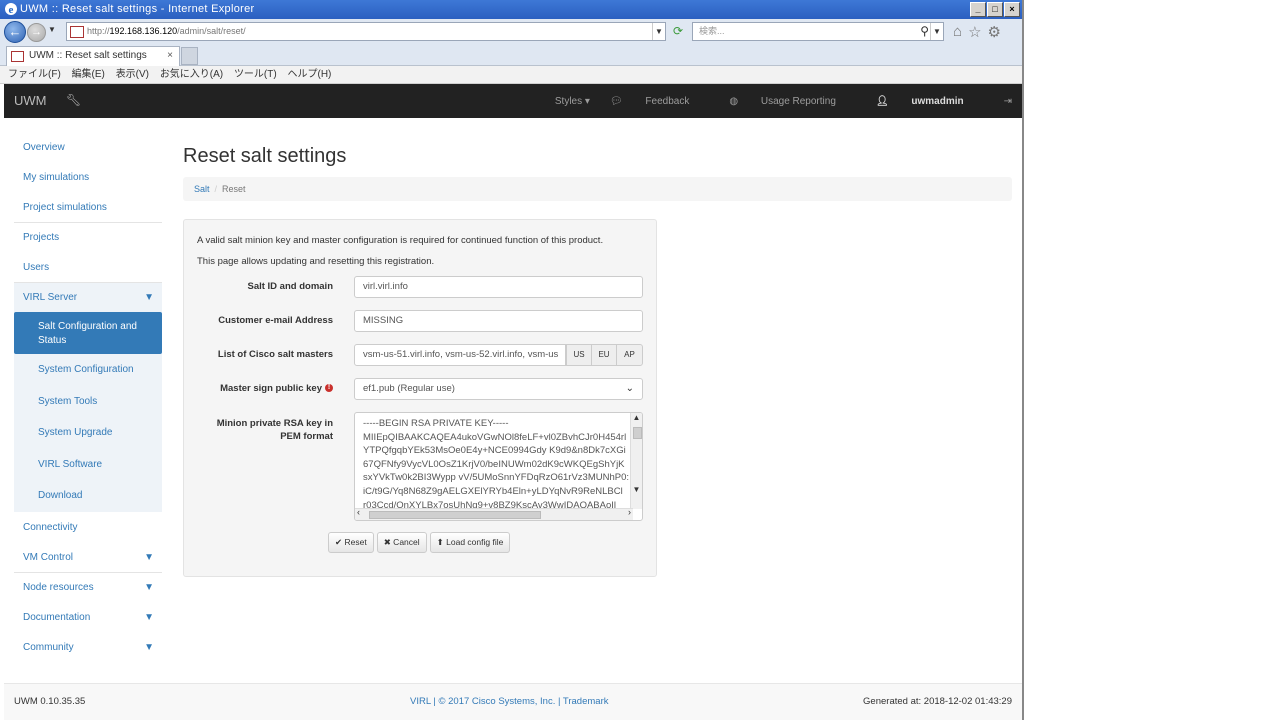 This screenshot has height=720, width=1280. What do you see at coordinates (274, 430) in the screenshot?
I see `rsa-key-label: Minion private RSA key in PEM format` at bounding box center [274, 430].